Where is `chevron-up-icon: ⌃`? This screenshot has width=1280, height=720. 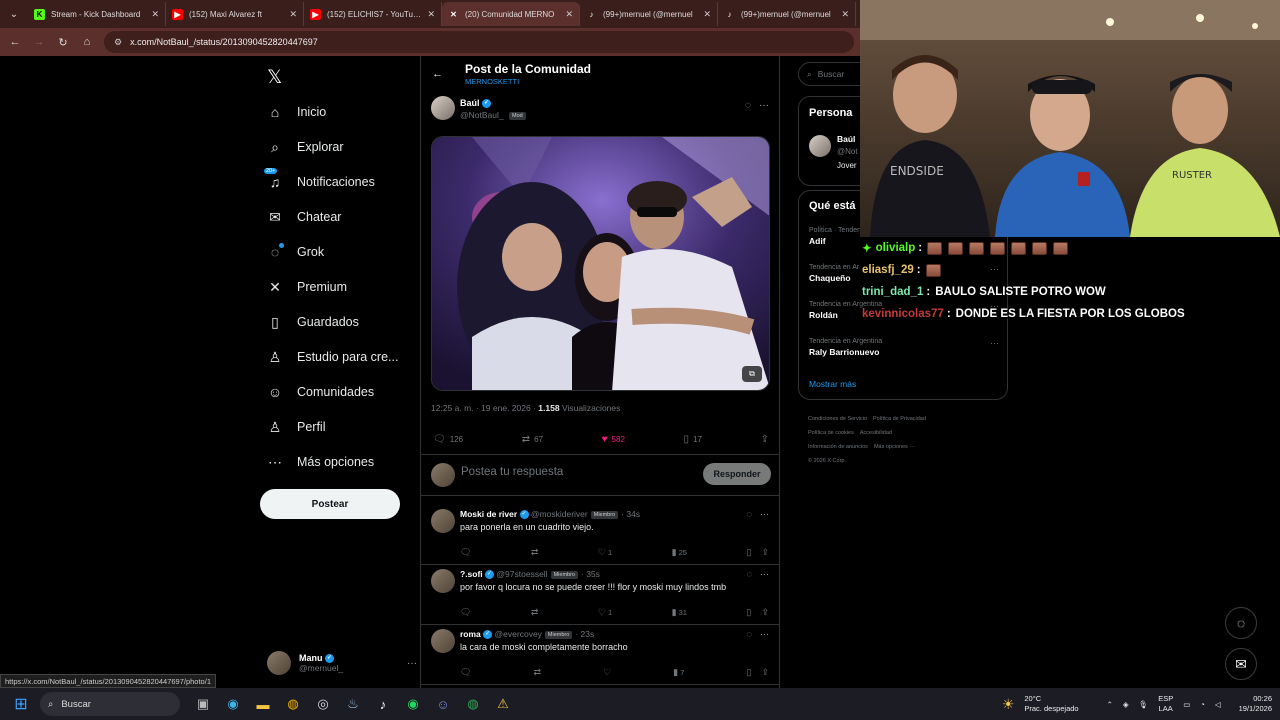 chevron-up-icon: ⌃ is located at coordinates (1110, 704).